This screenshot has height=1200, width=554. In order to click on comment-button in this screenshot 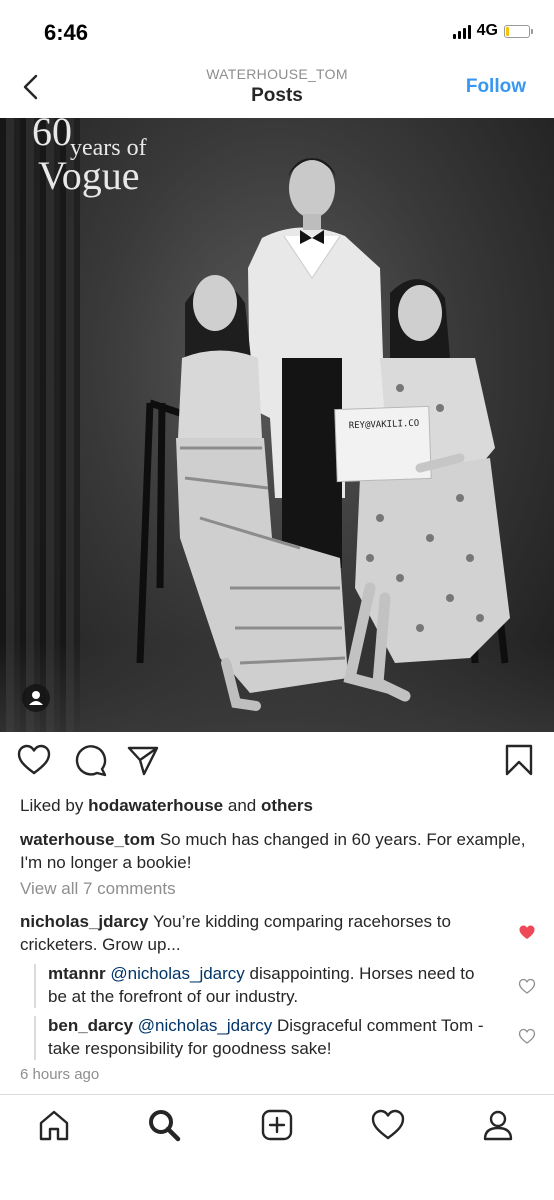, I will do `click(91, 762)`.